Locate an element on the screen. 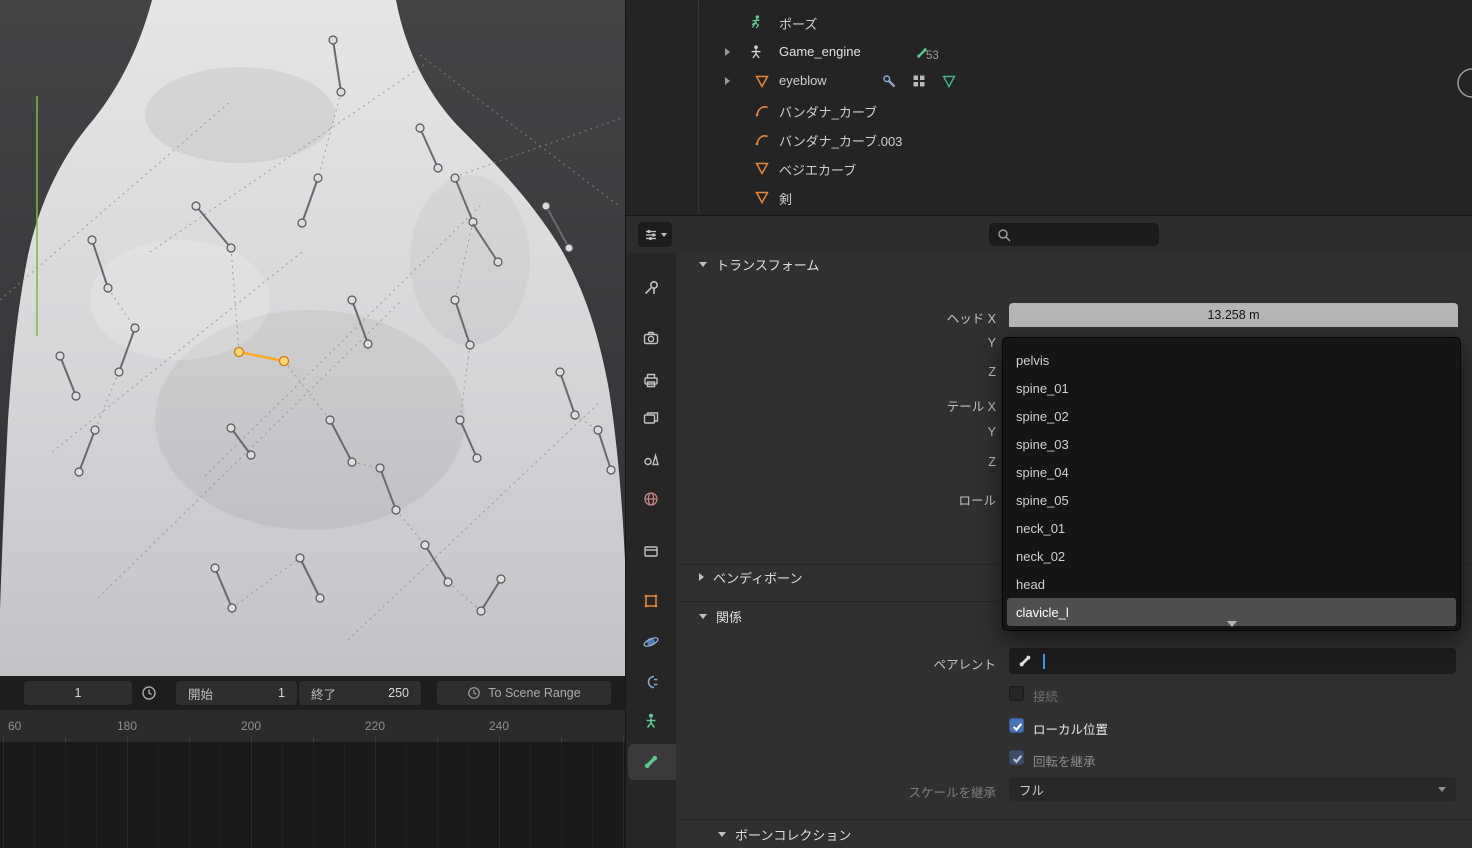  tab-render is located at coordinates (651, 338).